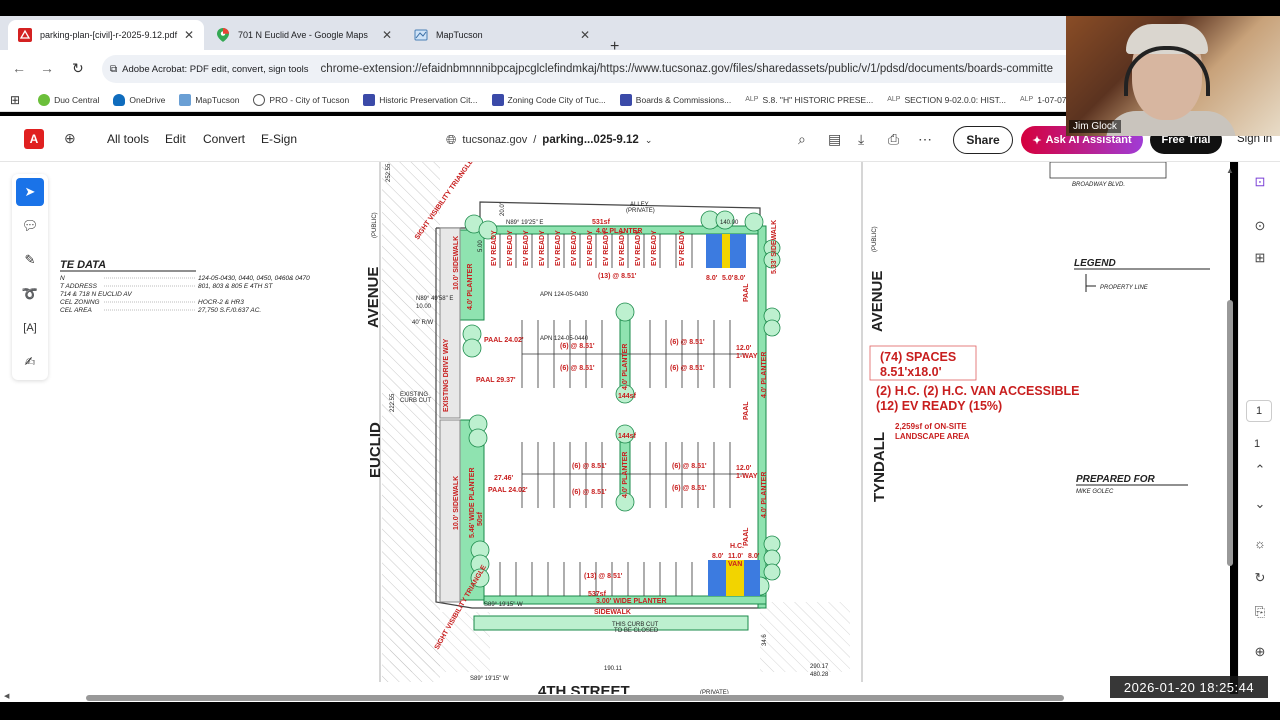 Image resolution: width=1280 pixels, height=720 pixels. Describe the element at coordinates (1124, 288) in the screenshot. I see `legend-item: PROPERTY LINE` at that location.